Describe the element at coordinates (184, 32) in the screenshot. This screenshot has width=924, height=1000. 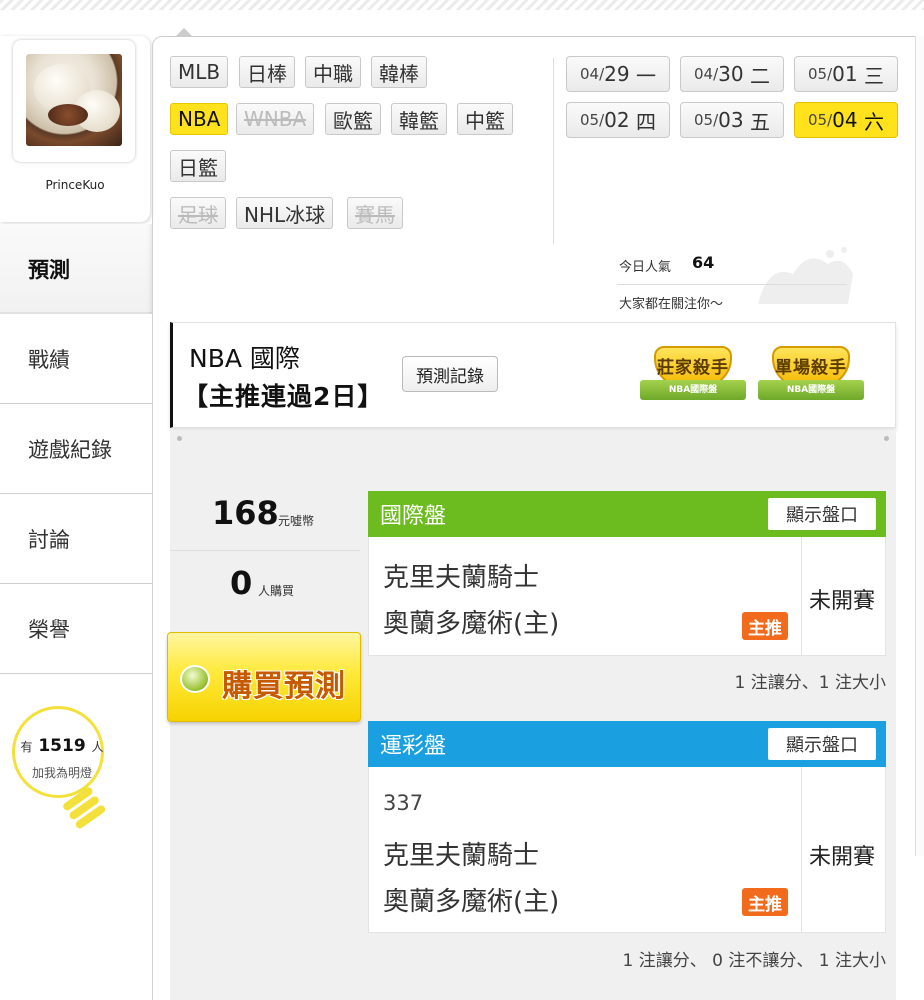
I see `panel-pointer` at that location.